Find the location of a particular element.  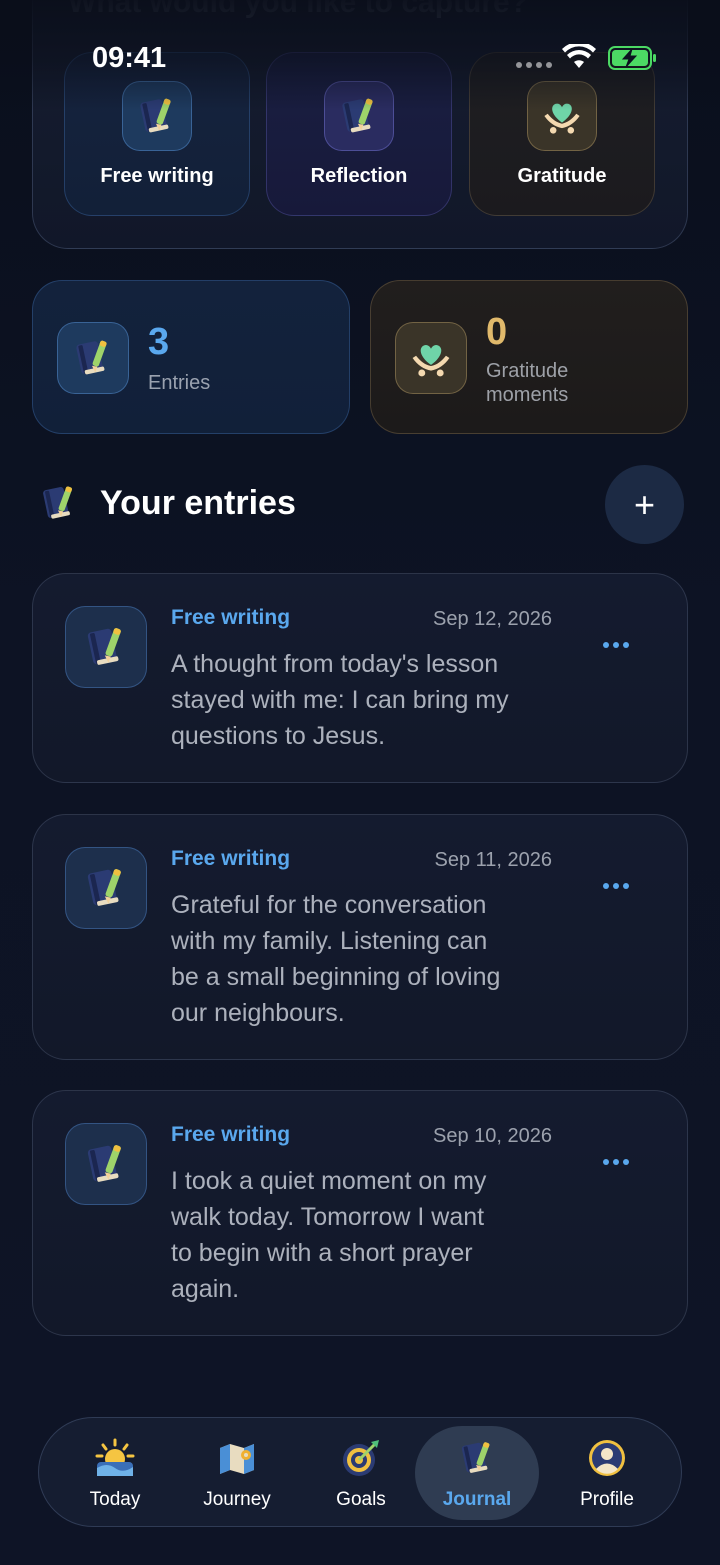

entries-label: Entries is located at coordinates (179, 383).